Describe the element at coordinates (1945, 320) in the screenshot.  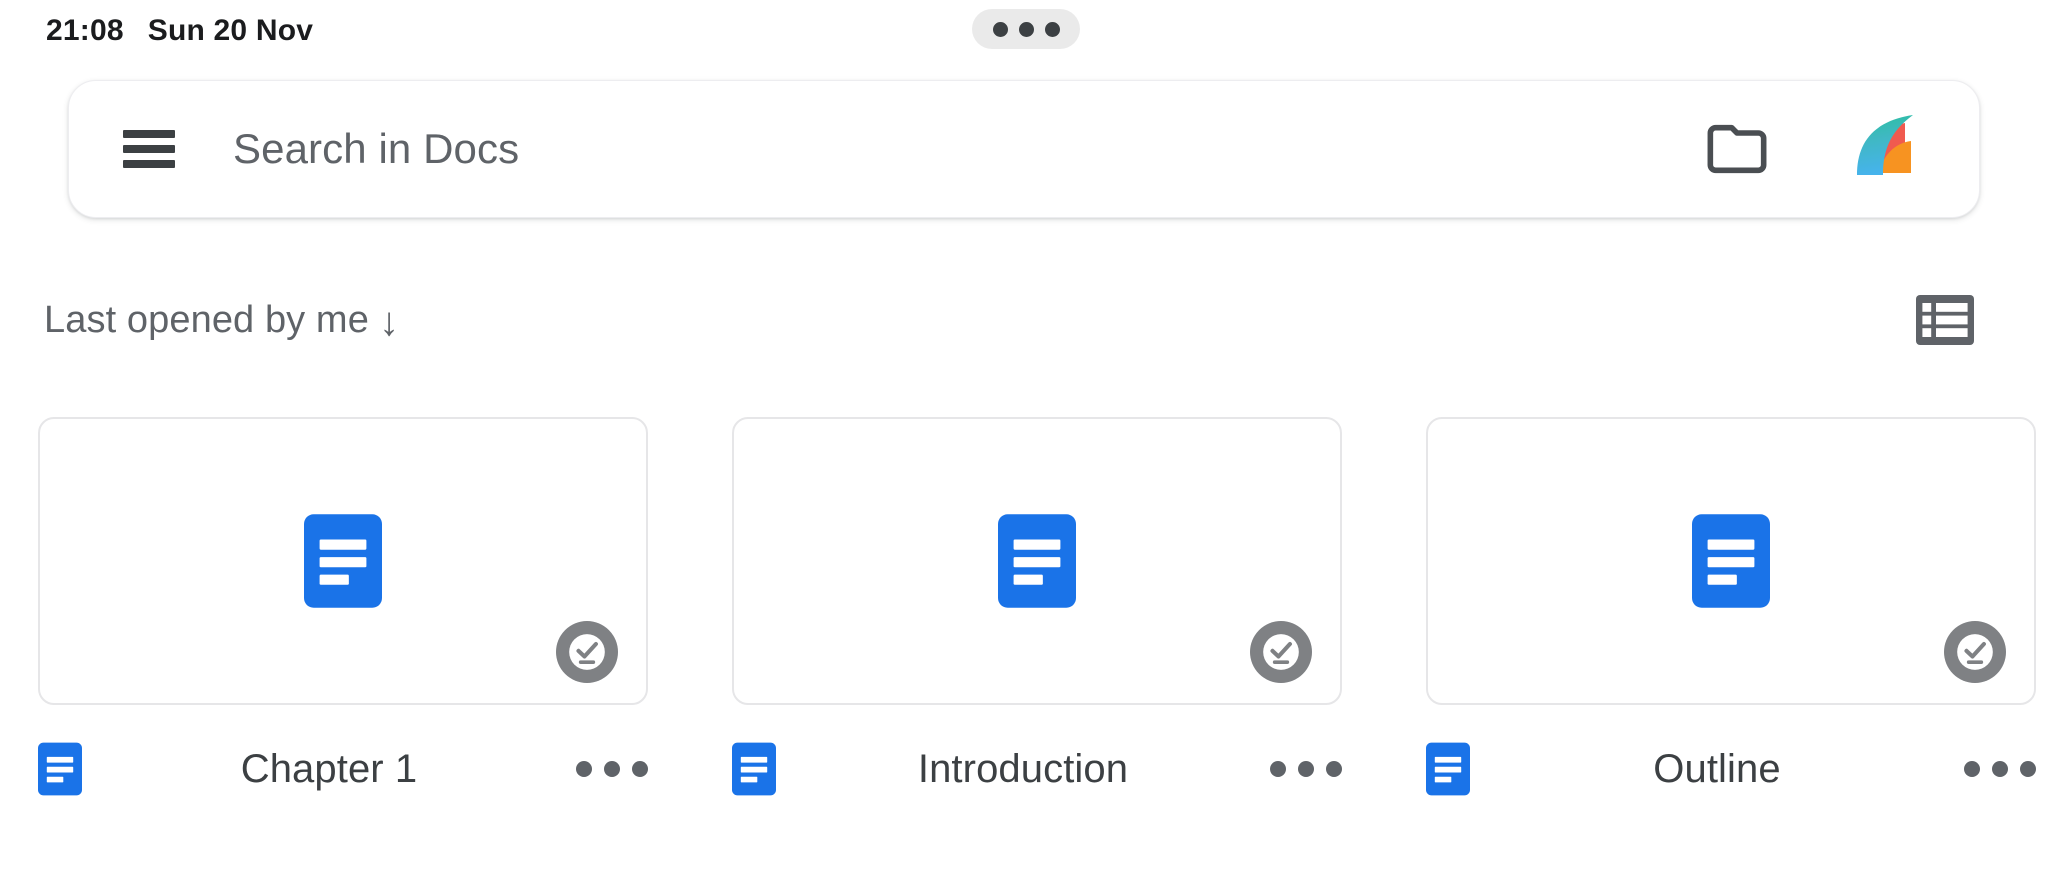
I see `list-view-icon` at that location.